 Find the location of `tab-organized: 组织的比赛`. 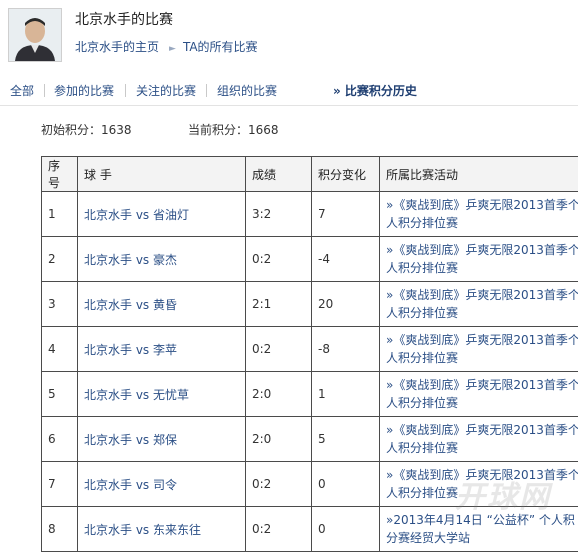

tab-organized: 组织的比赛 is located at coordinates (247, 90).